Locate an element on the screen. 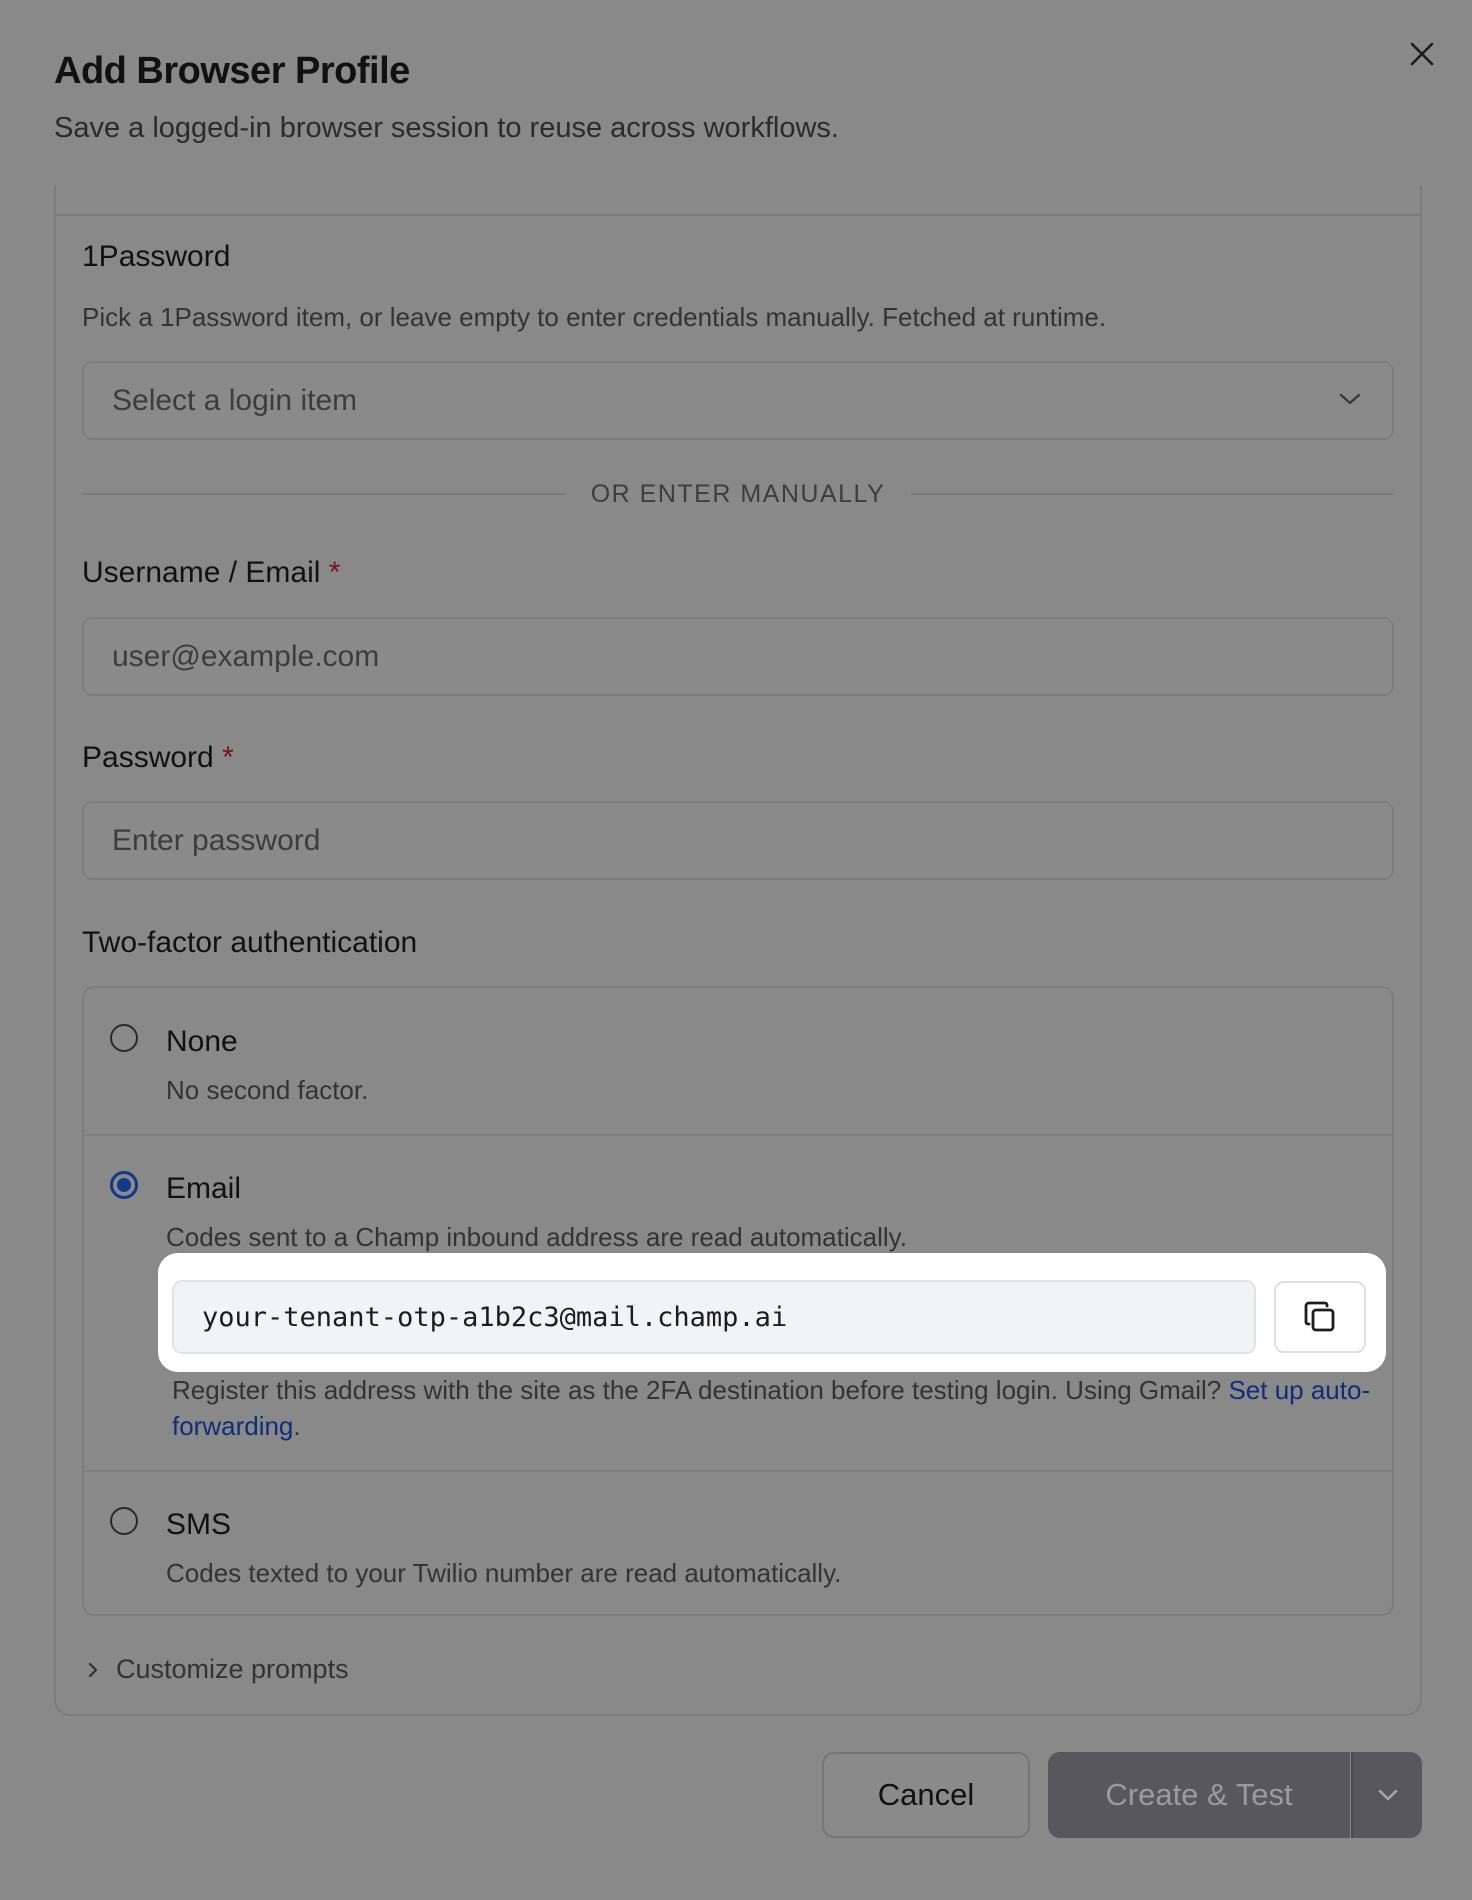 The width and height of the screenshot is (1472, 1900). copy-address-button is located at coordinates (1320, 1317).